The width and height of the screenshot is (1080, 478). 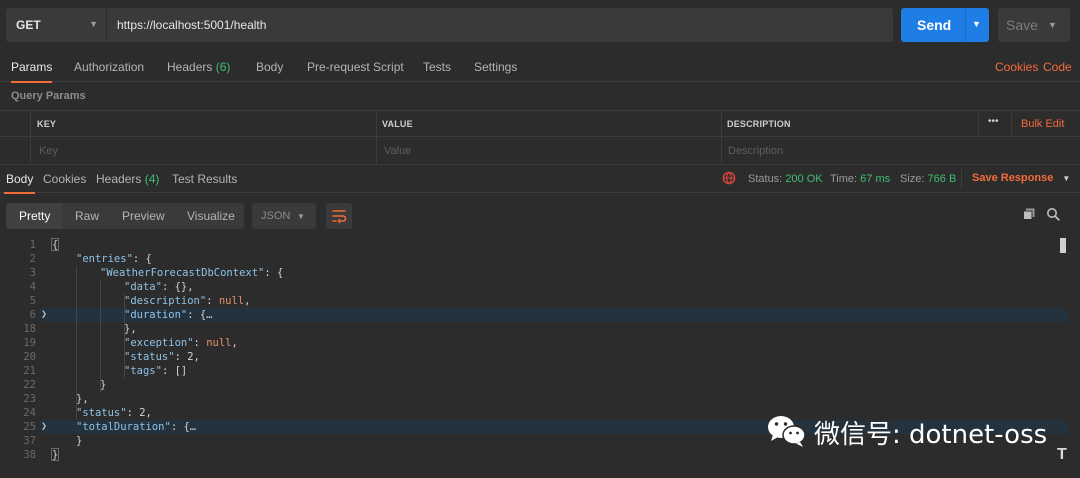 I want to click on mode-preview: Preview, so click(x=143, y=216).